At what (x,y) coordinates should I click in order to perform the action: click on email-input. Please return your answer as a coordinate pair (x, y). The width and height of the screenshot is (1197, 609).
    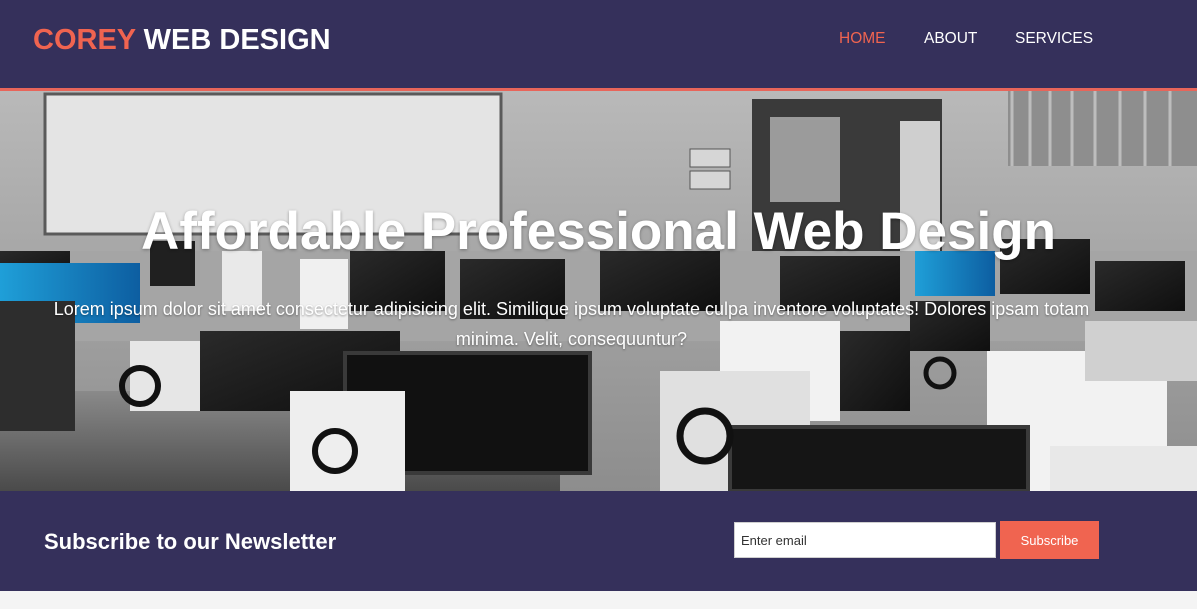
    Looking at the image, I should click on (865, 540).